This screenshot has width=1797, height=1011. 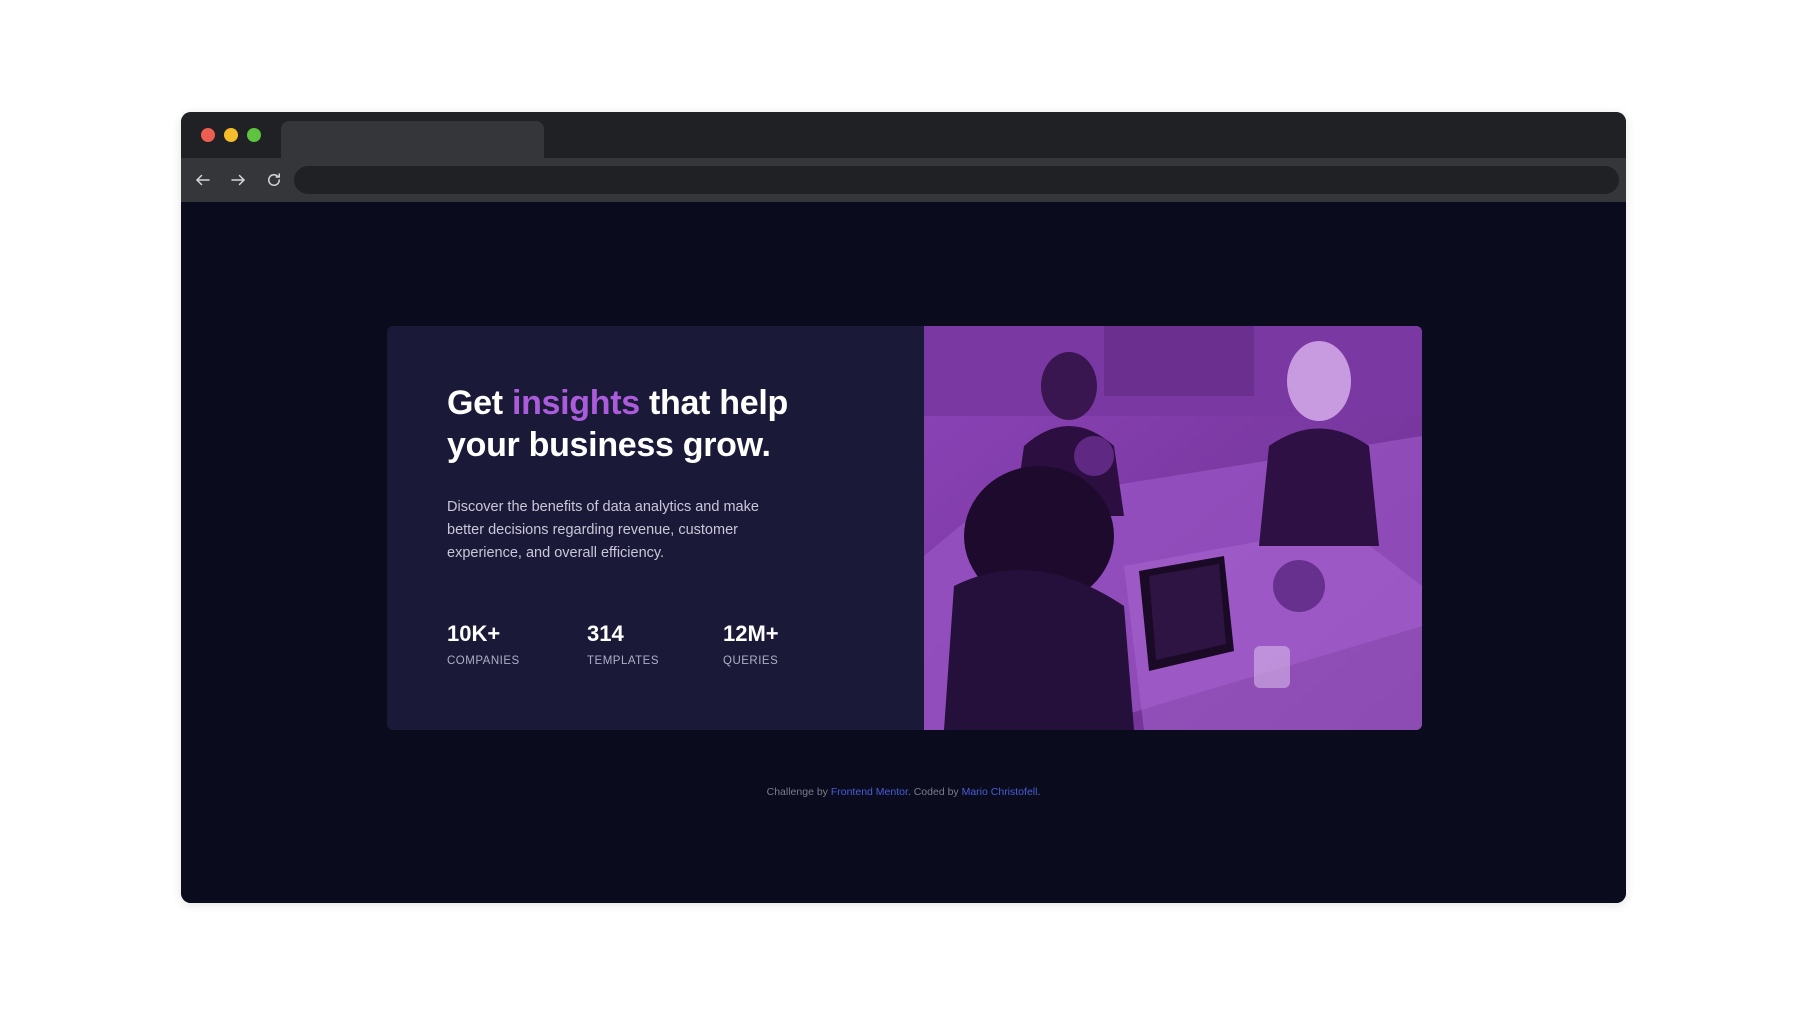 I want to click on arrow-right-icon, so click(x=238, y=180).